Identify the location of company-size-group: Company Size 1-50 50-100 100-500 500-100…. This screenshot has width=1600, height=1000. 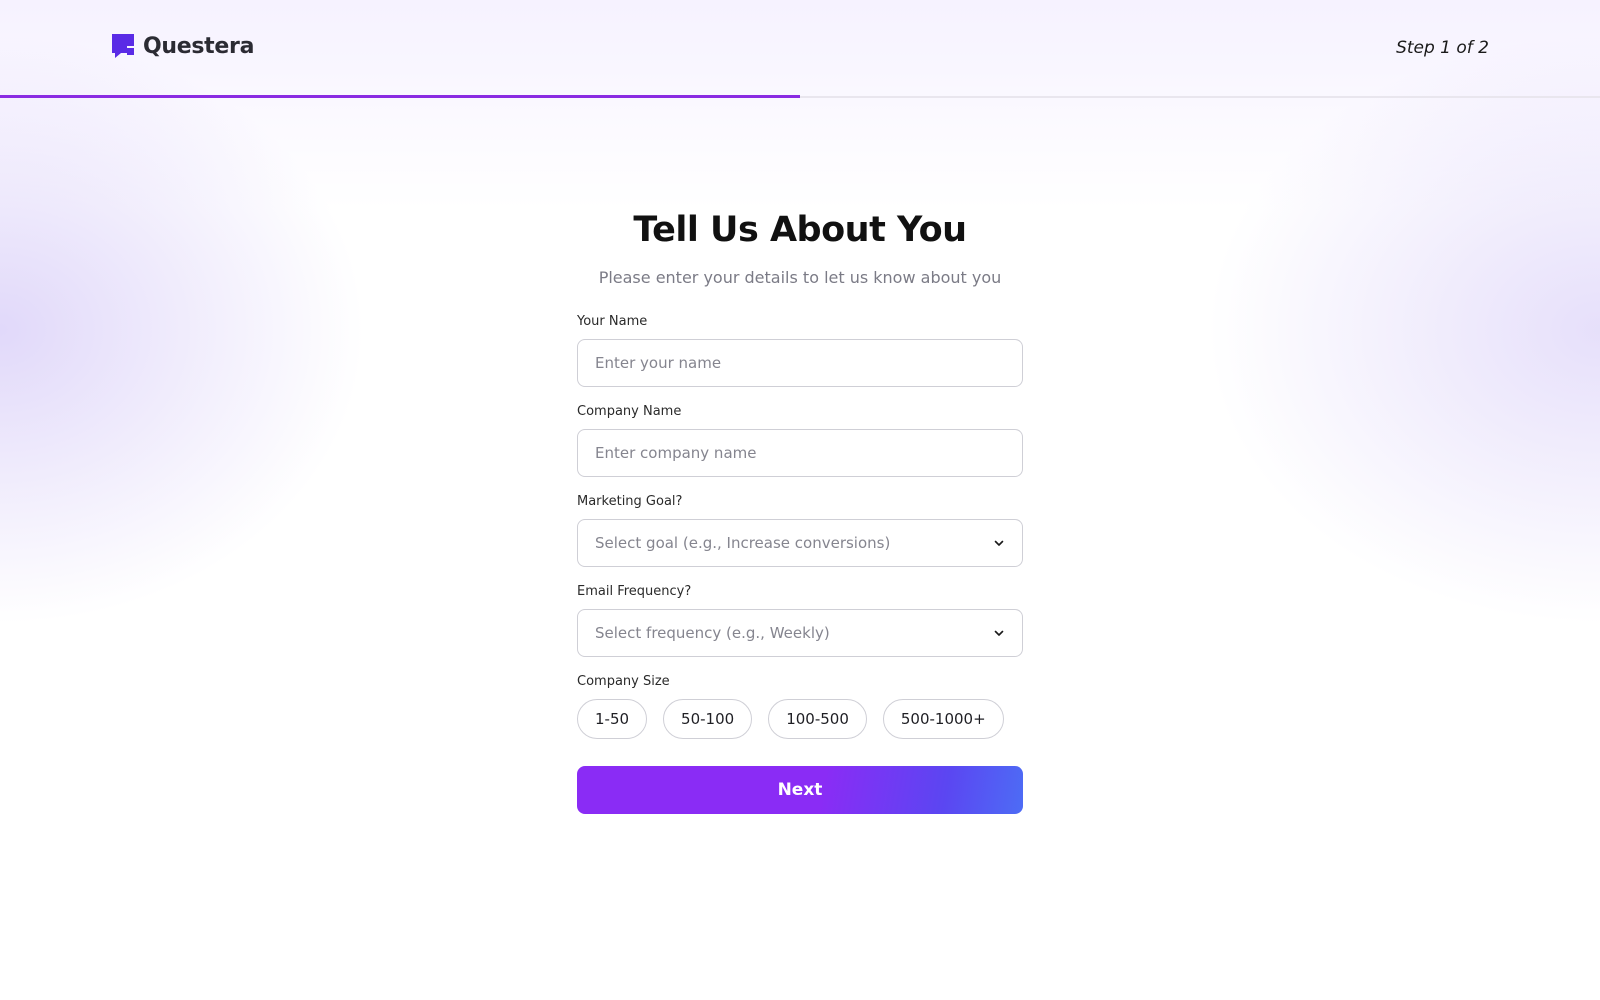
(800, 706).